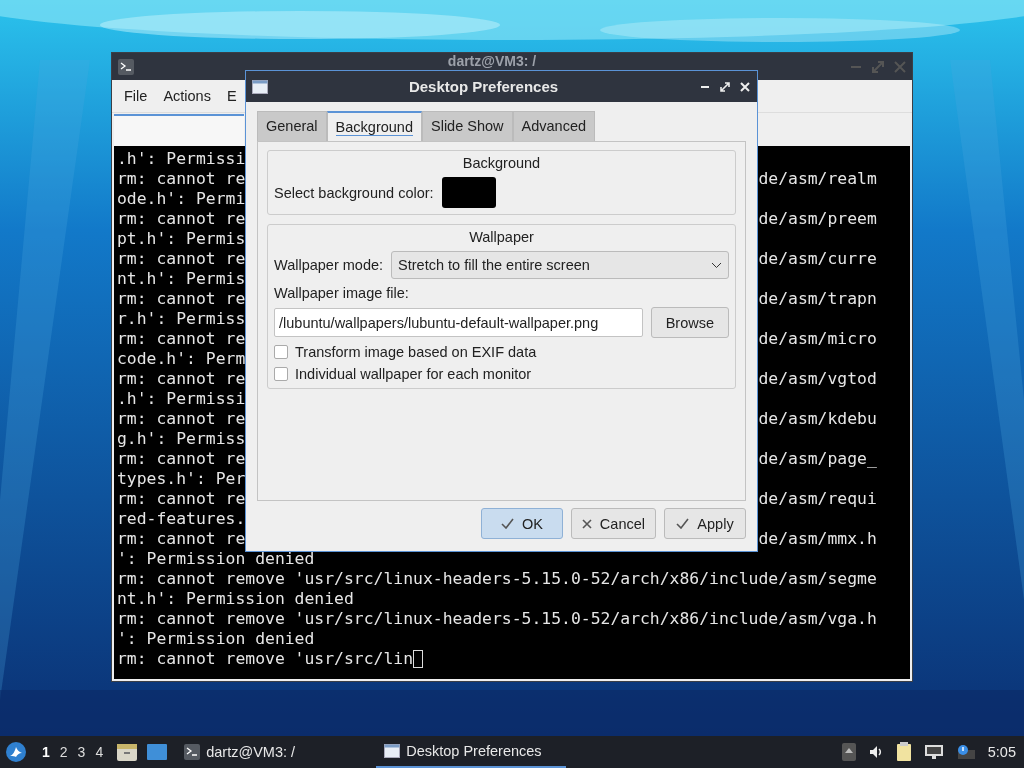 The height and width of the screenshot is (768, 1024). What do you see at coordinates (231, 96) in the screenshot?
I see `menu-item: E` at bounding box center [231, 96].